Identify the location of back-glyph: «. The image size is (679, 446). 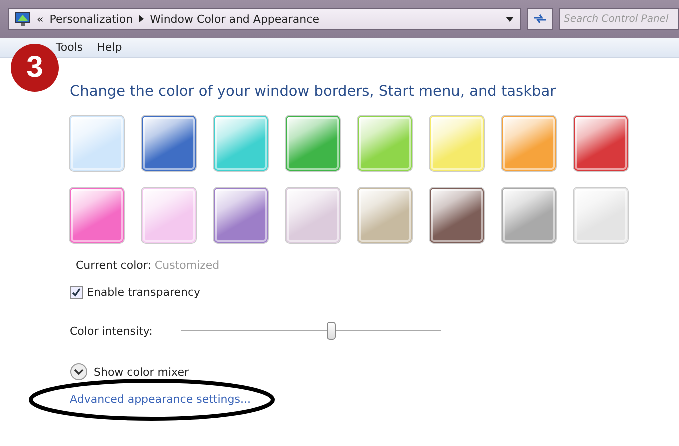
(40, 19).